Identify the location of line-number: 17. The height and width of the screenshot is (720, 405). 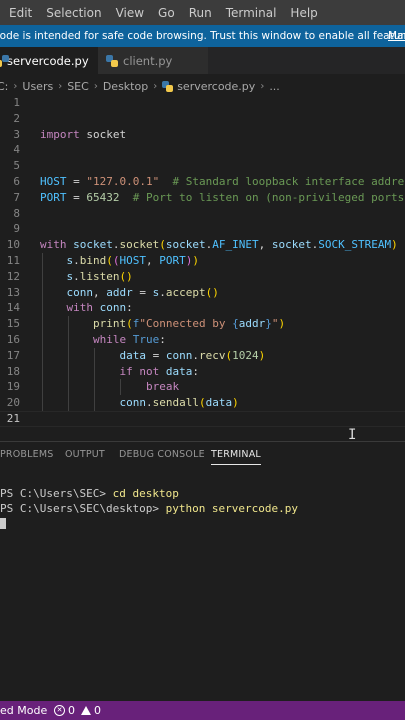
(13, 355).